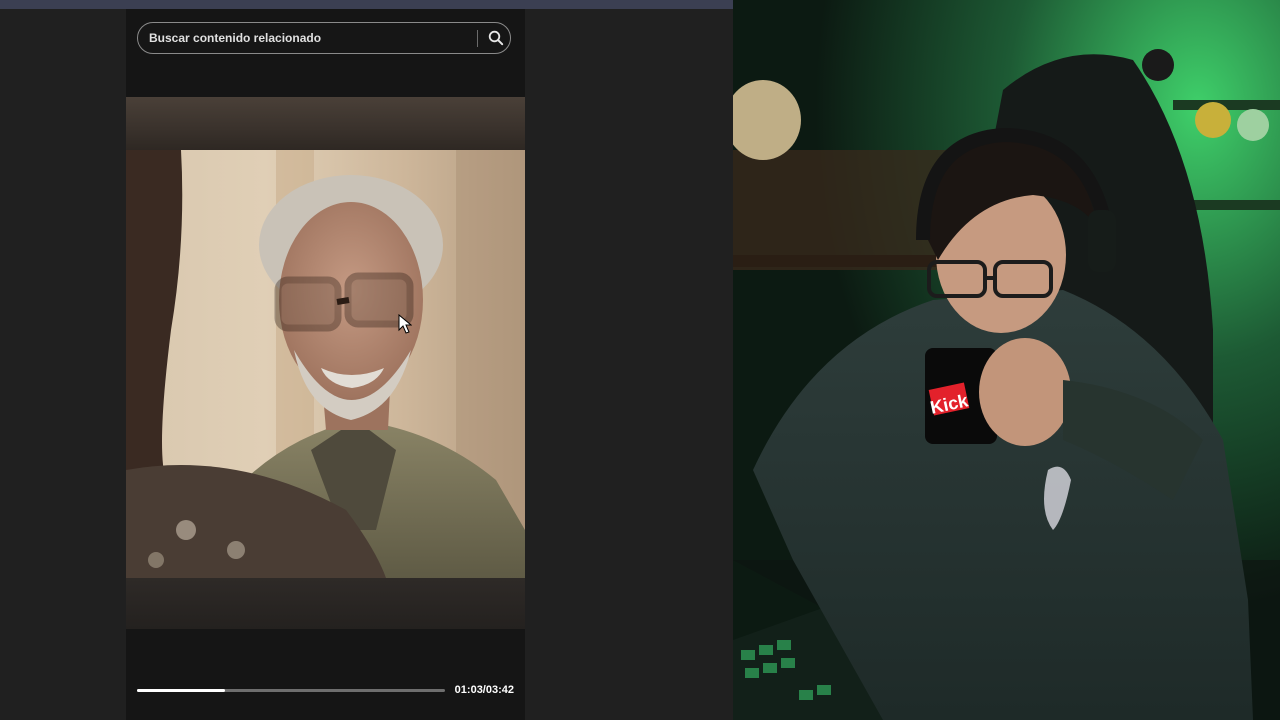  I want to click on video-blur-band-bottom, so click(325, 603).